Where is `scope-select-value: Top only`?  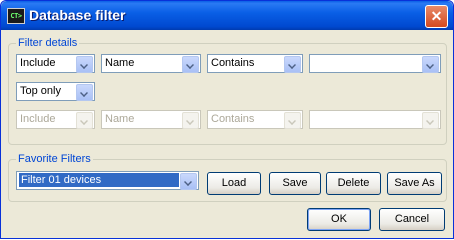
scope-select-value: Top only is located at coordinates (40, 91).